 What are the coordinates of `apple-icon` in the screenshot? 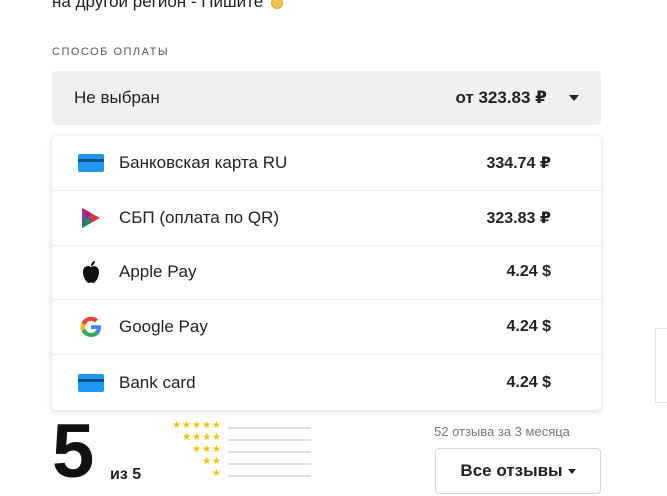 It's located at (91, 272).